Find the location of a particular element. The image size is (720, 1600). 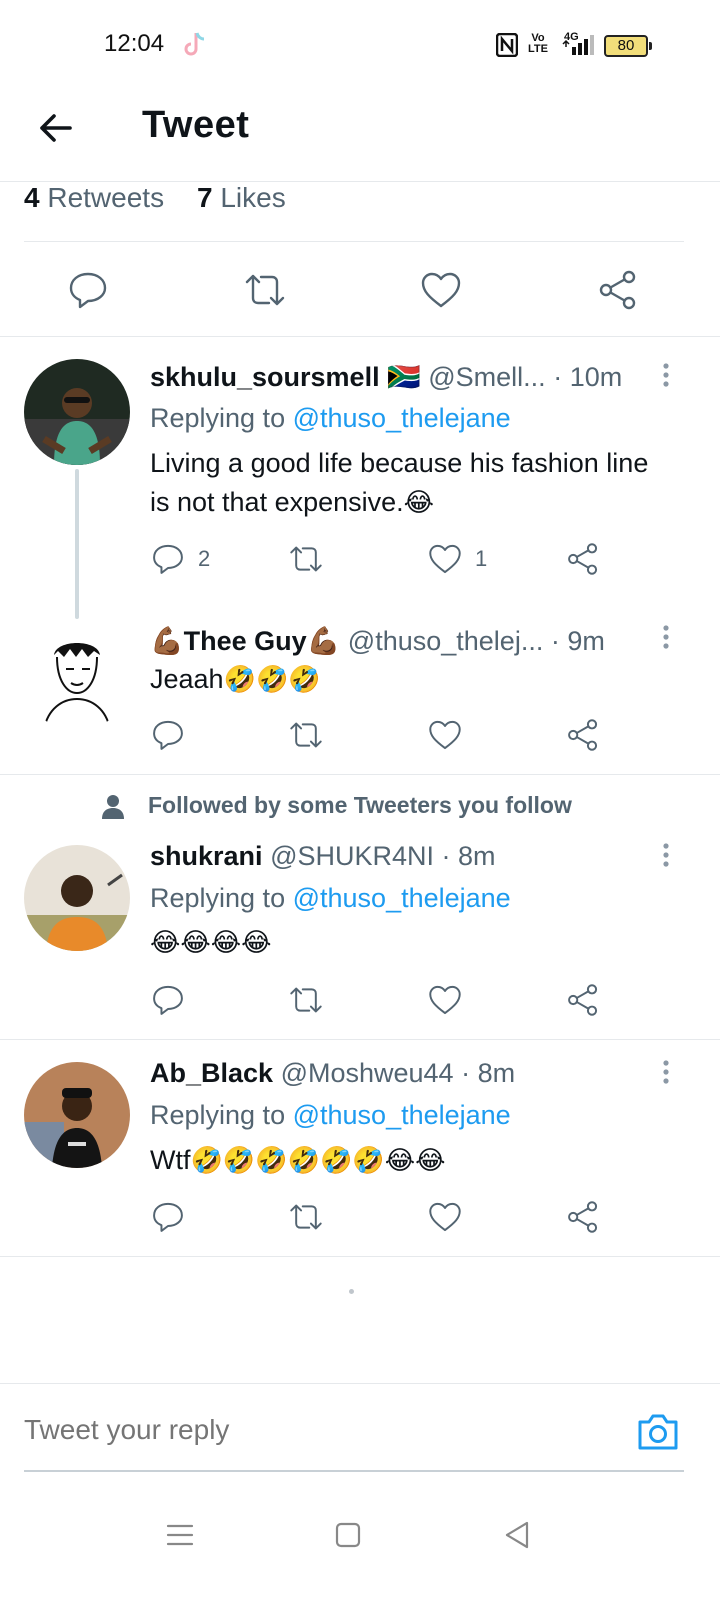

tweet-text: Wtf🤣🤣🤣🤣🤣🤣😂😂 is located at coordinates (410, 1160).